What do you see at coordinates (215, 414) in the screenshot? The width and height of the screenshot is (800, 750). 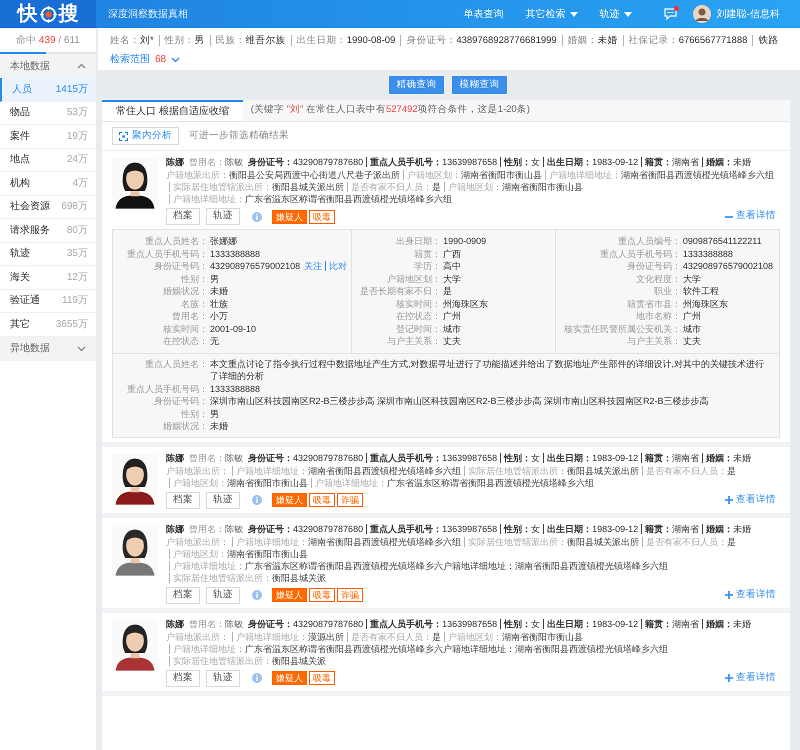 I see `detail-value: 男` at bounding box center [215, 414].